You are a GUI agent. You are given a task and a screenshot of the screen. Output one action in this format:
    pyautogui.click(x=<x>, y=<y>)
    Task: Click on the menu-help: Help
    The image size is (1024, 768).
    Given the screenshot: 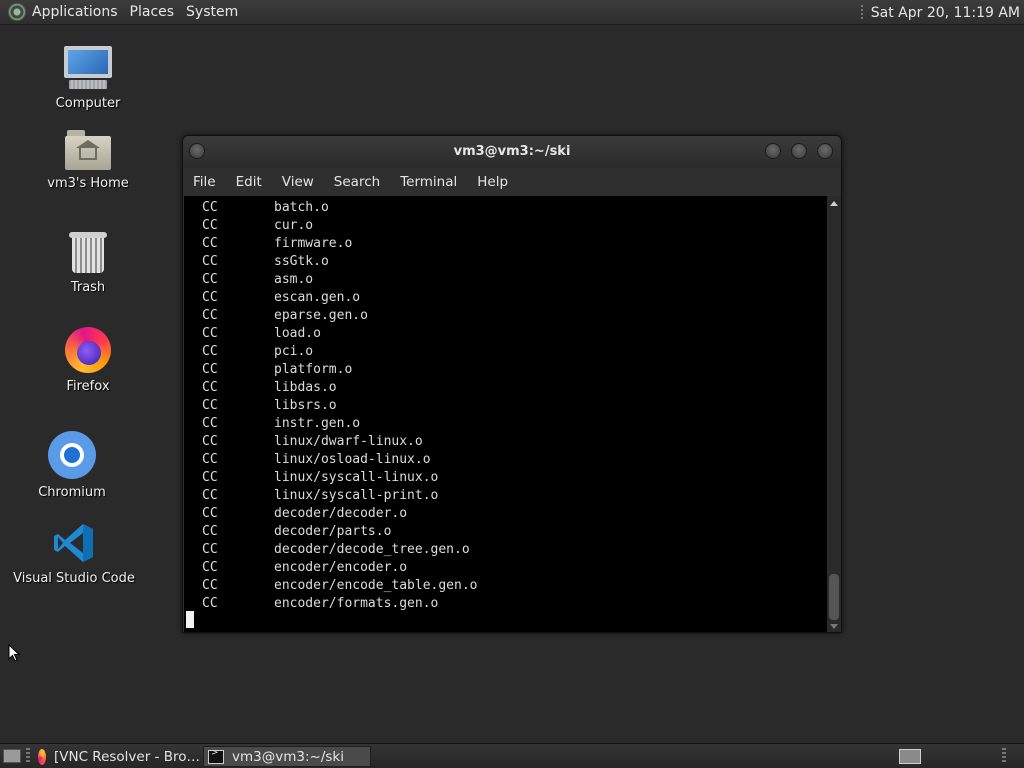 What is the action you would take?
    pyautogui.click(x=492, y=182)
    